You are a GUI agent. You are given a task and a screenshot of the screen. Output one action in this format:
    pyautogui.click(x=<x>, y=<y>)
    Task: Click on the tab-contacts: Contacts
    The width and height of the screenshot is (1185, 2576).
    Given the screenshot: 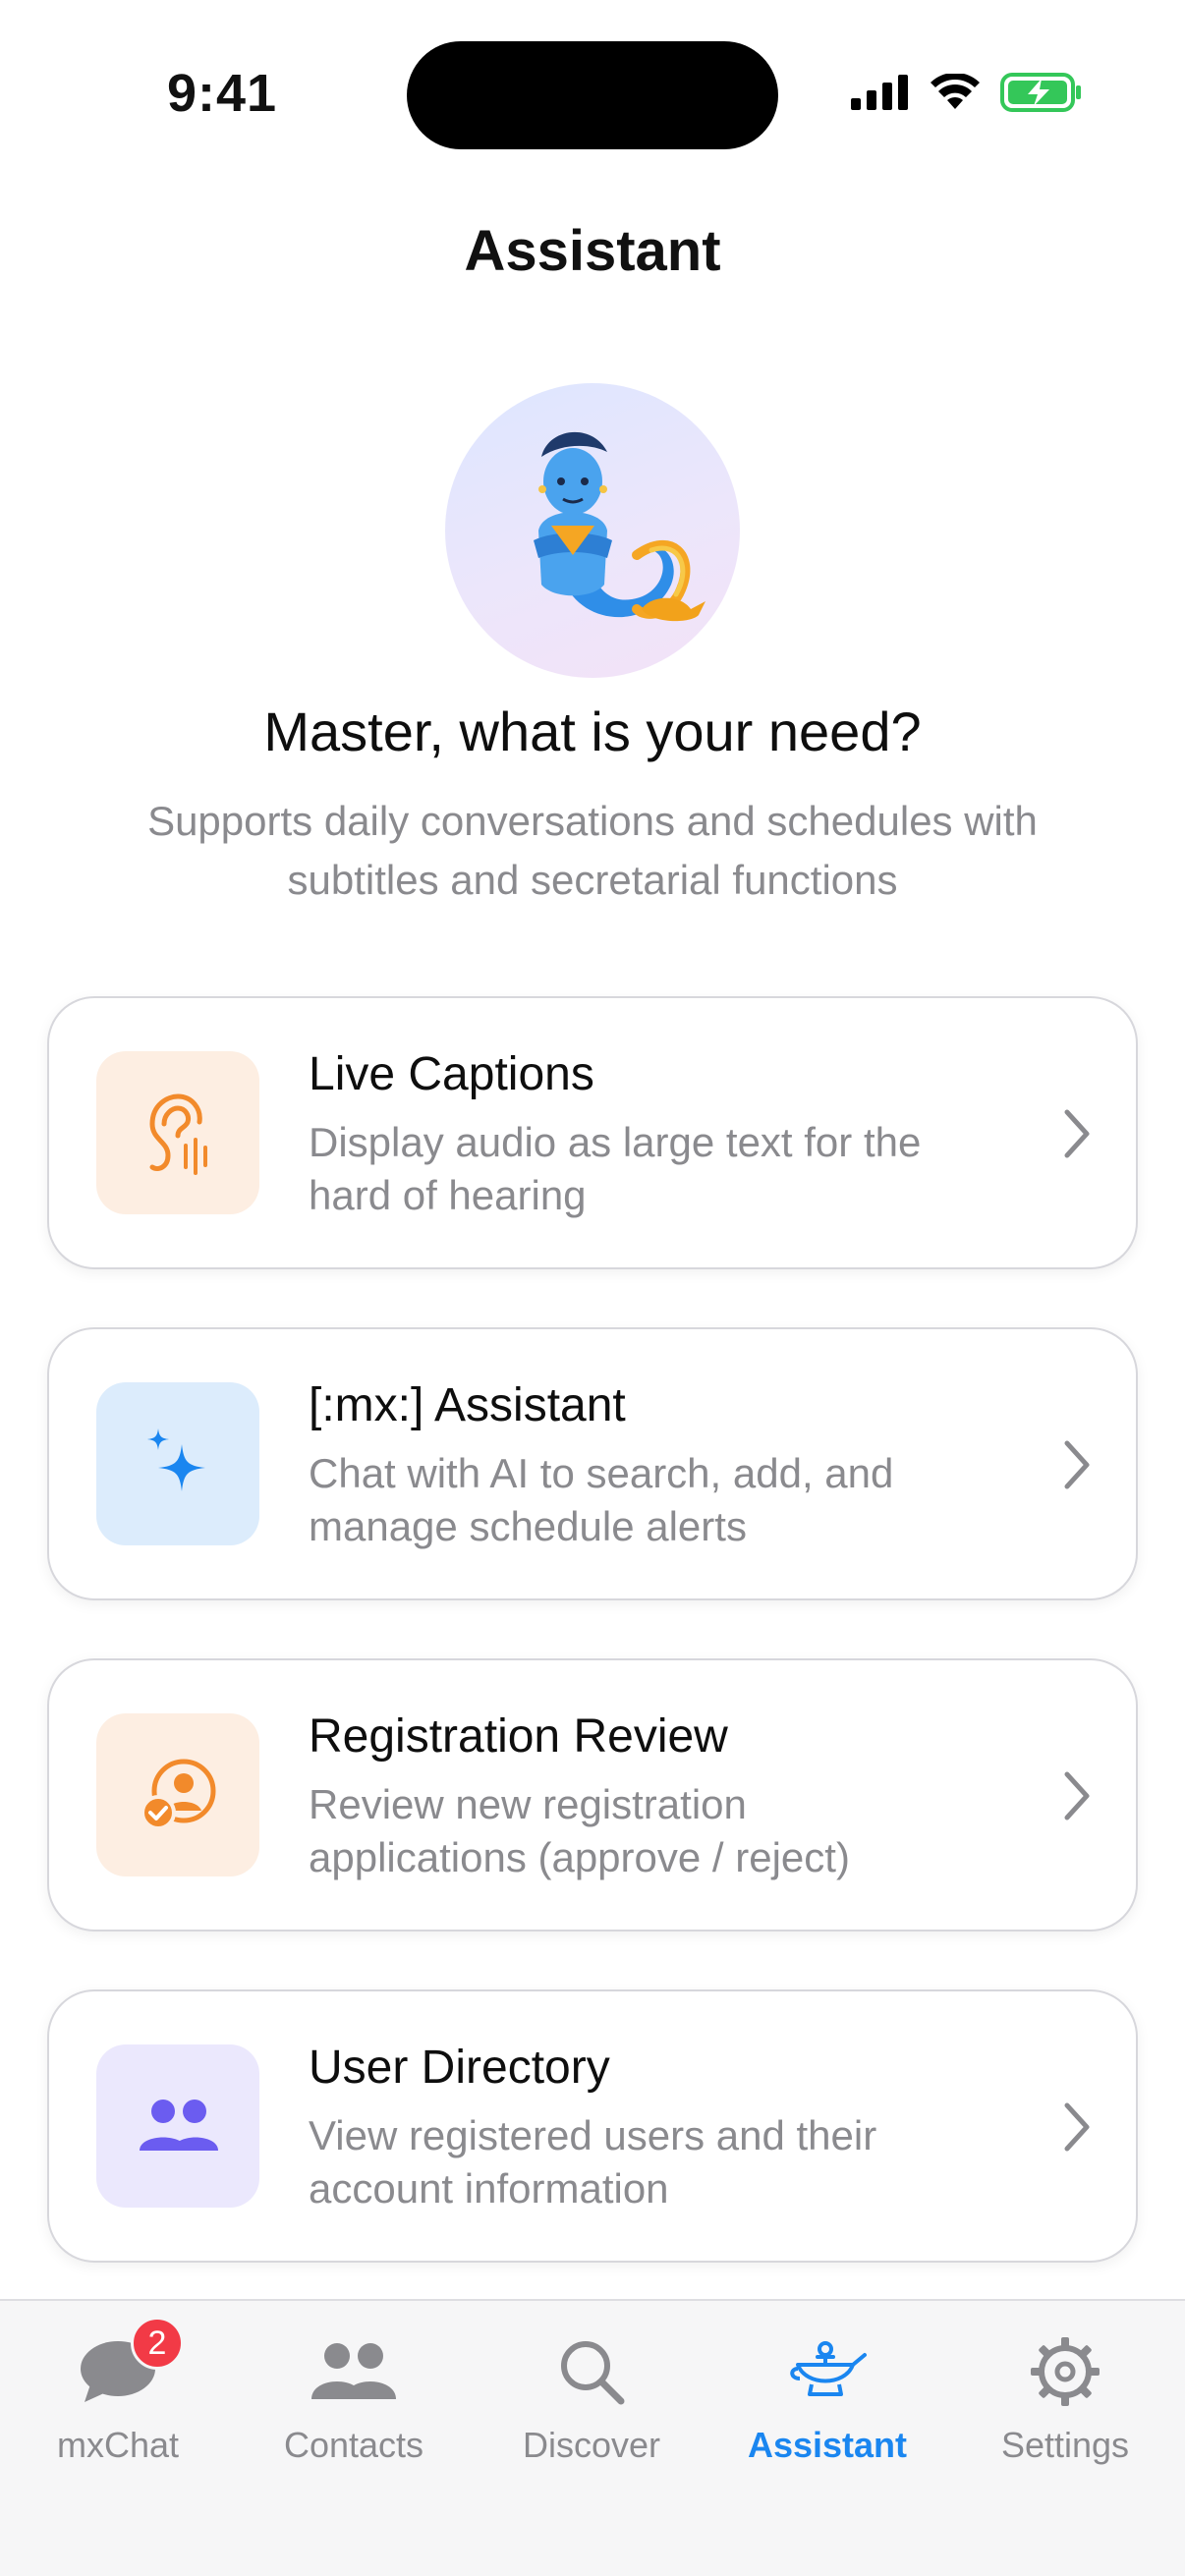 What is the action you would take?
    pyautogui.click(x=353, y=2411)
    